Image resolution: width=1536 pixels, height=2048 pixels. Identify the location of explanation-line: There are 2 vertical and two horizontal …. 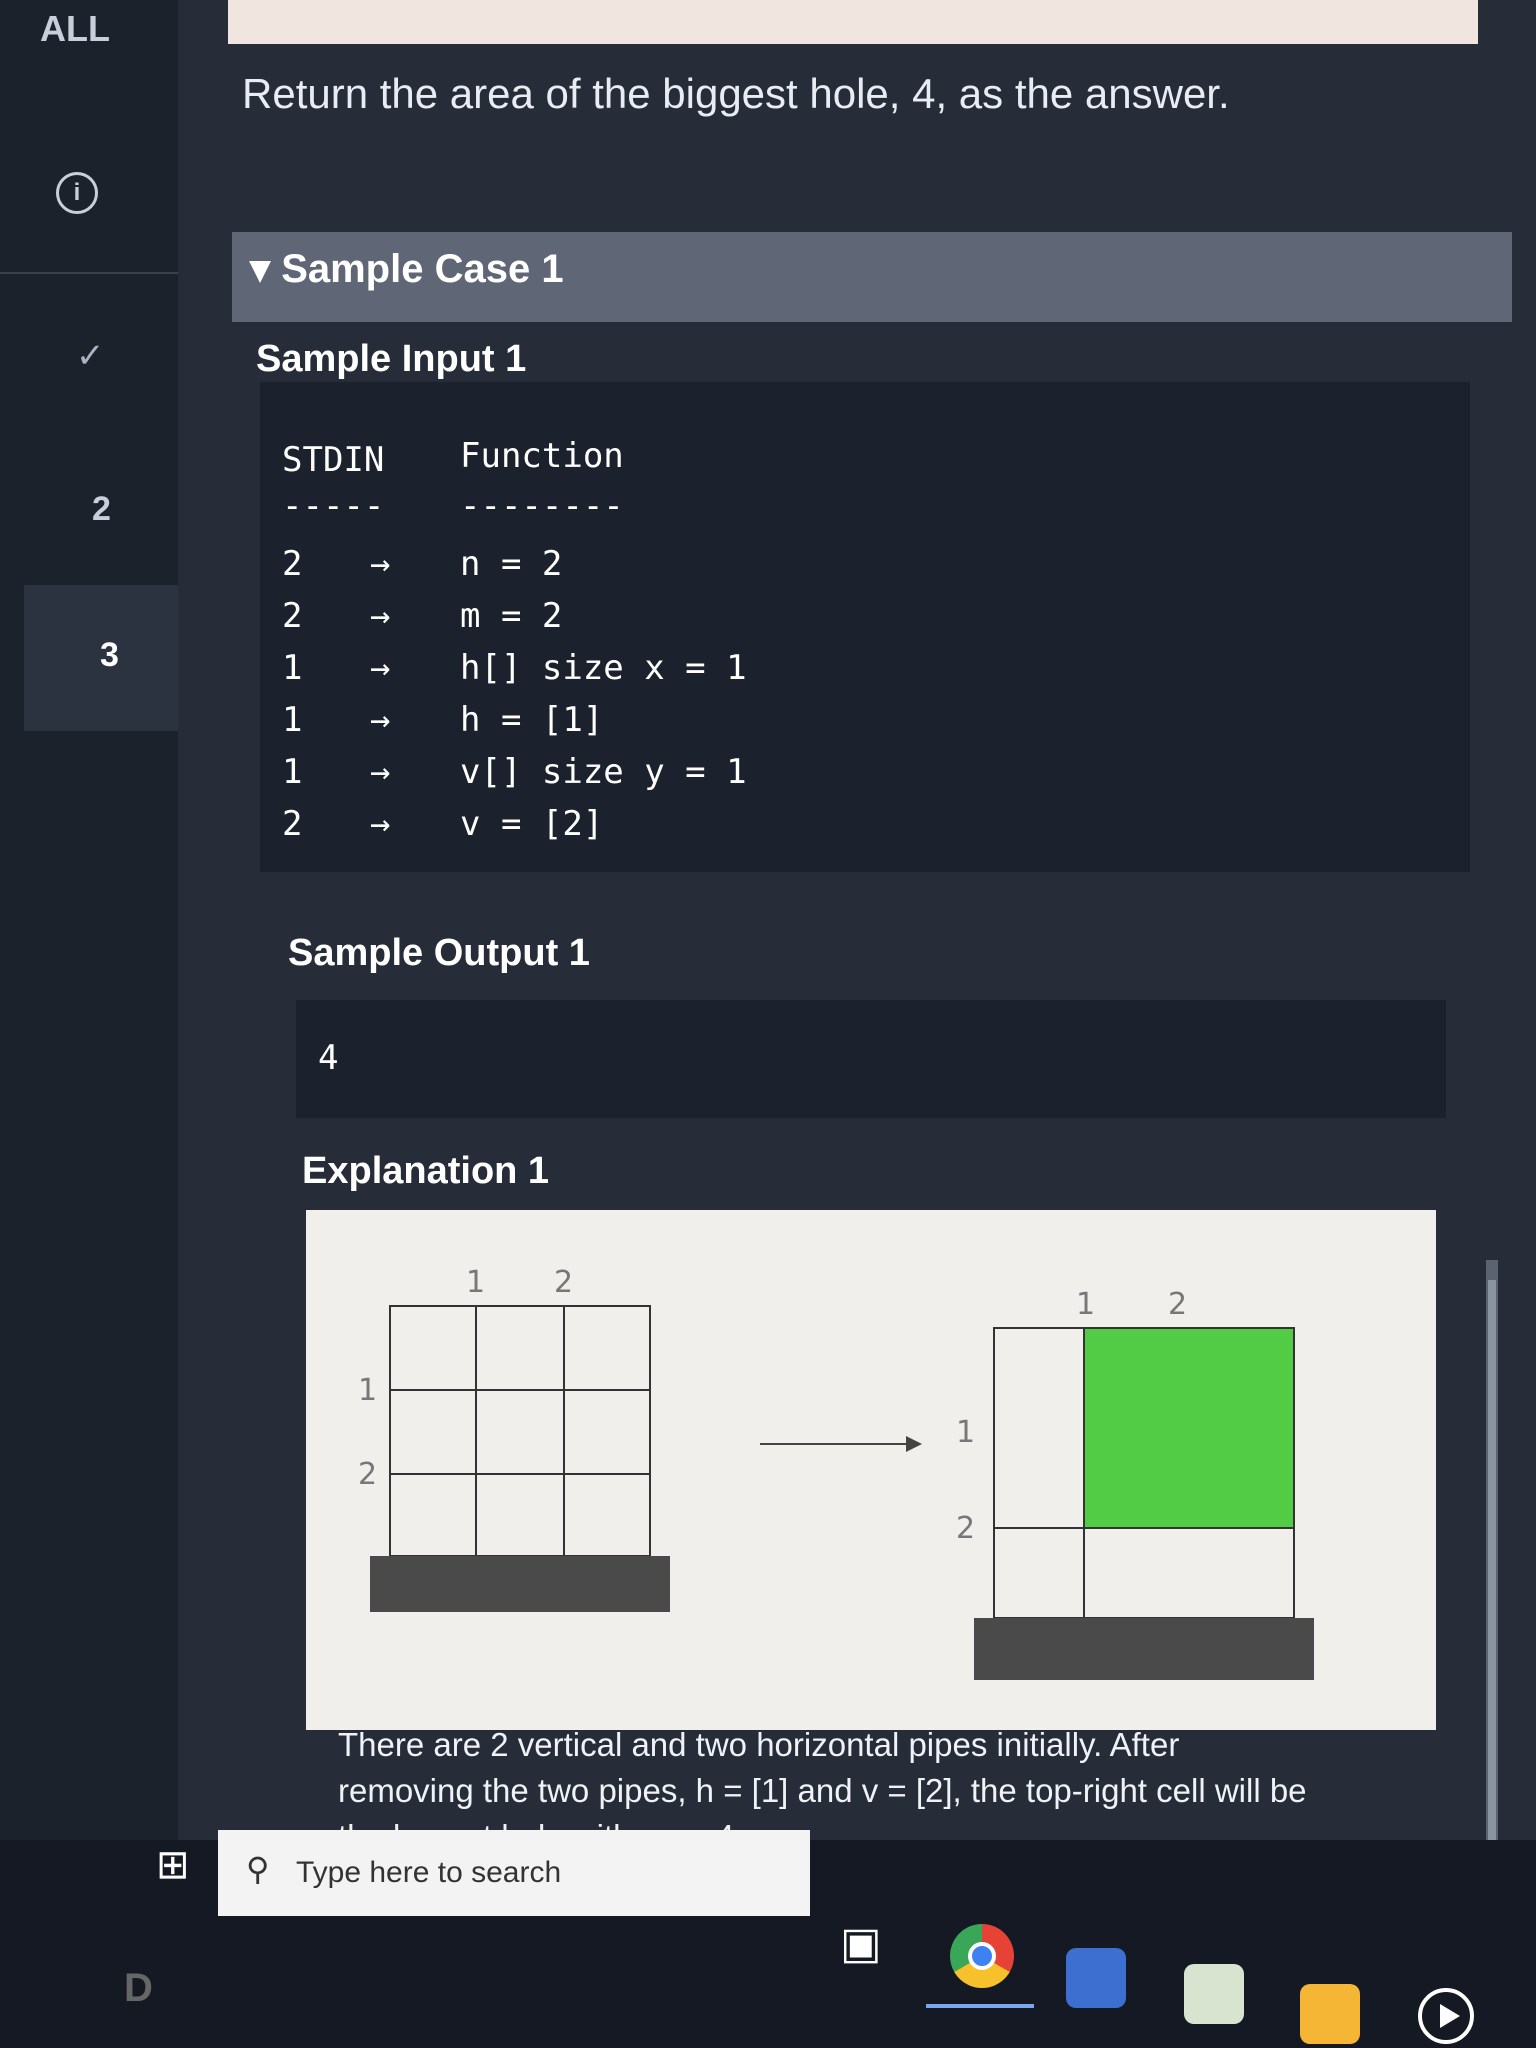
(759, 1744).